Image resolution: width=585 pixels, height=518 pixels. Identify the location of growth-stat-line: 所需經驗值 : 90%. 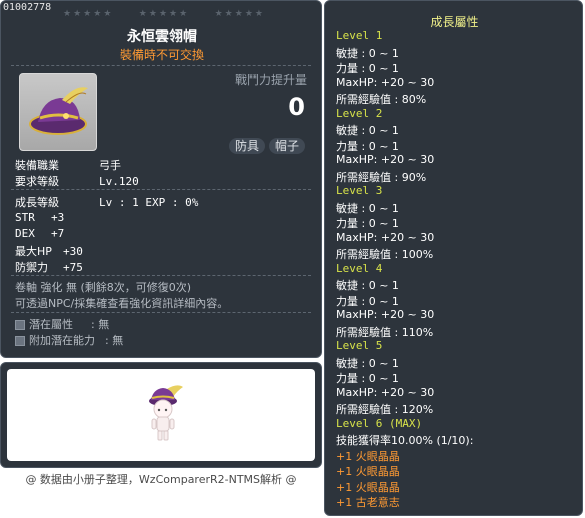
(381, 177).